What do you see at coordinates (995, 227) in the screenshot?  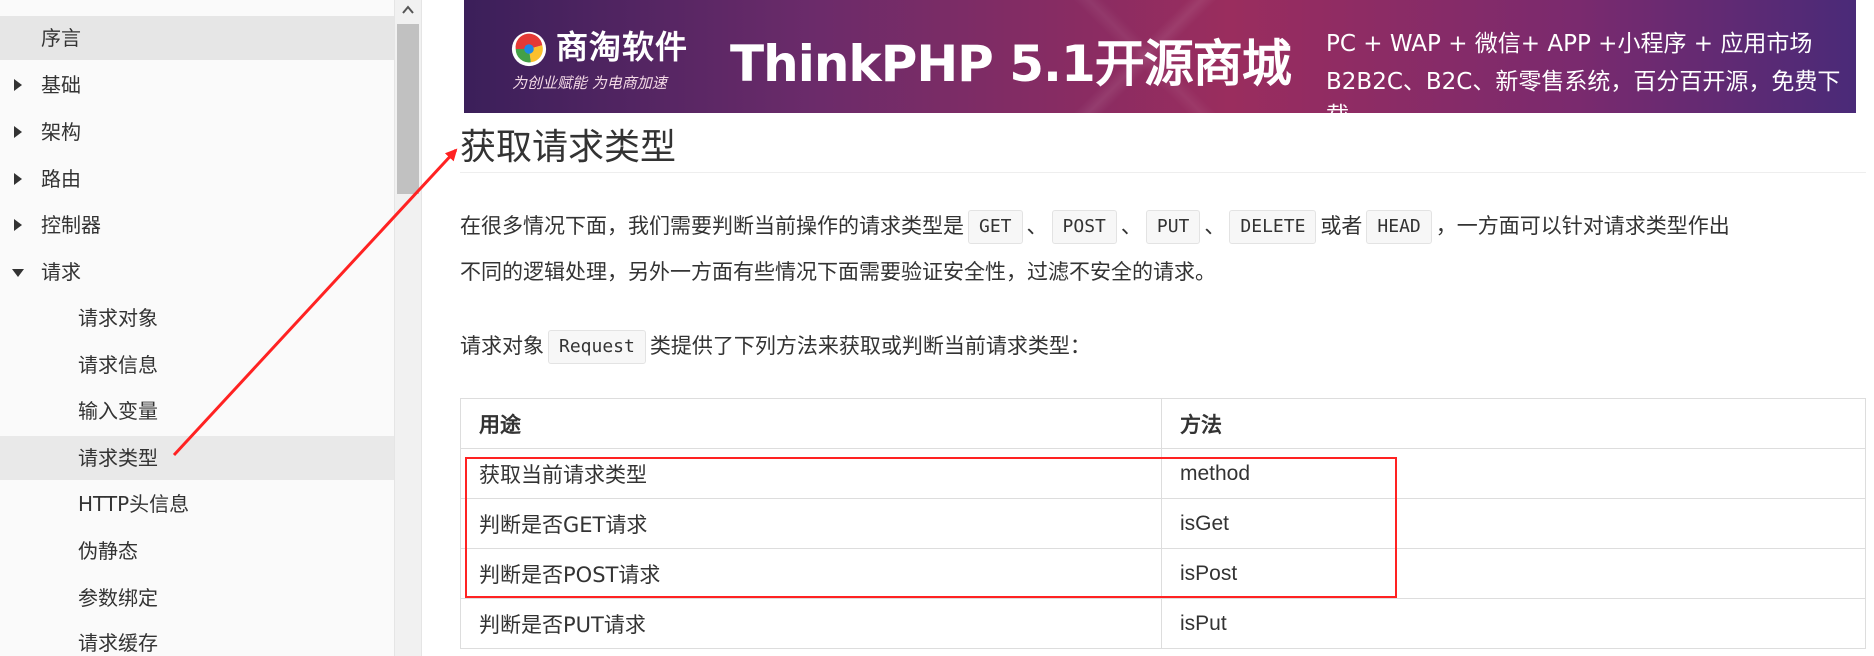 I see `code-get: GET` at bounding box center [995, 227].